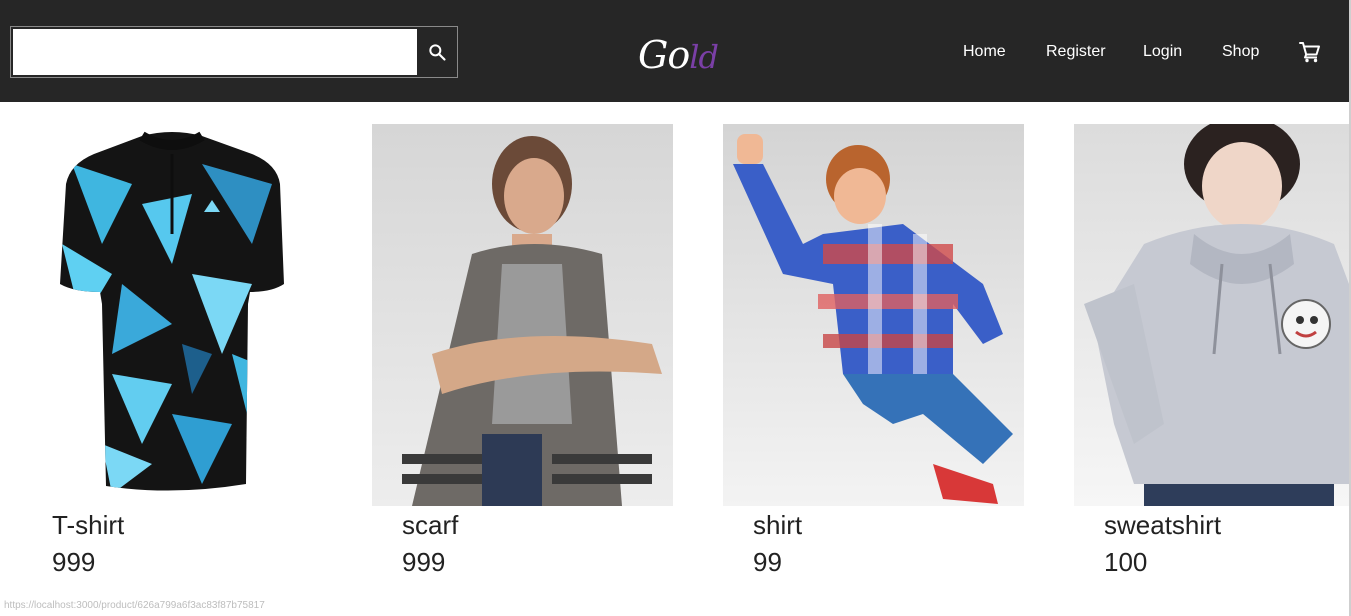 The width and height of the screenshot is (1351, 616). I want to click on search-bar, so click(234, 52).